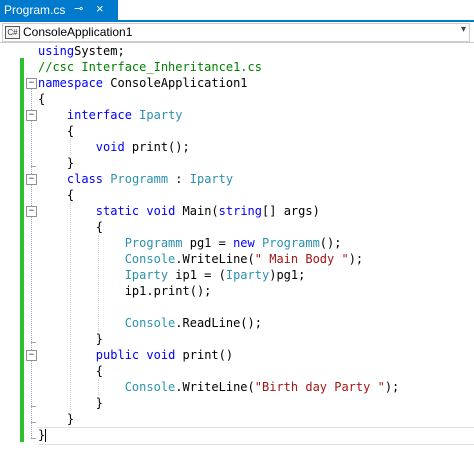  I want to click on collapse-namespace-icon: −, so click(31, 83).